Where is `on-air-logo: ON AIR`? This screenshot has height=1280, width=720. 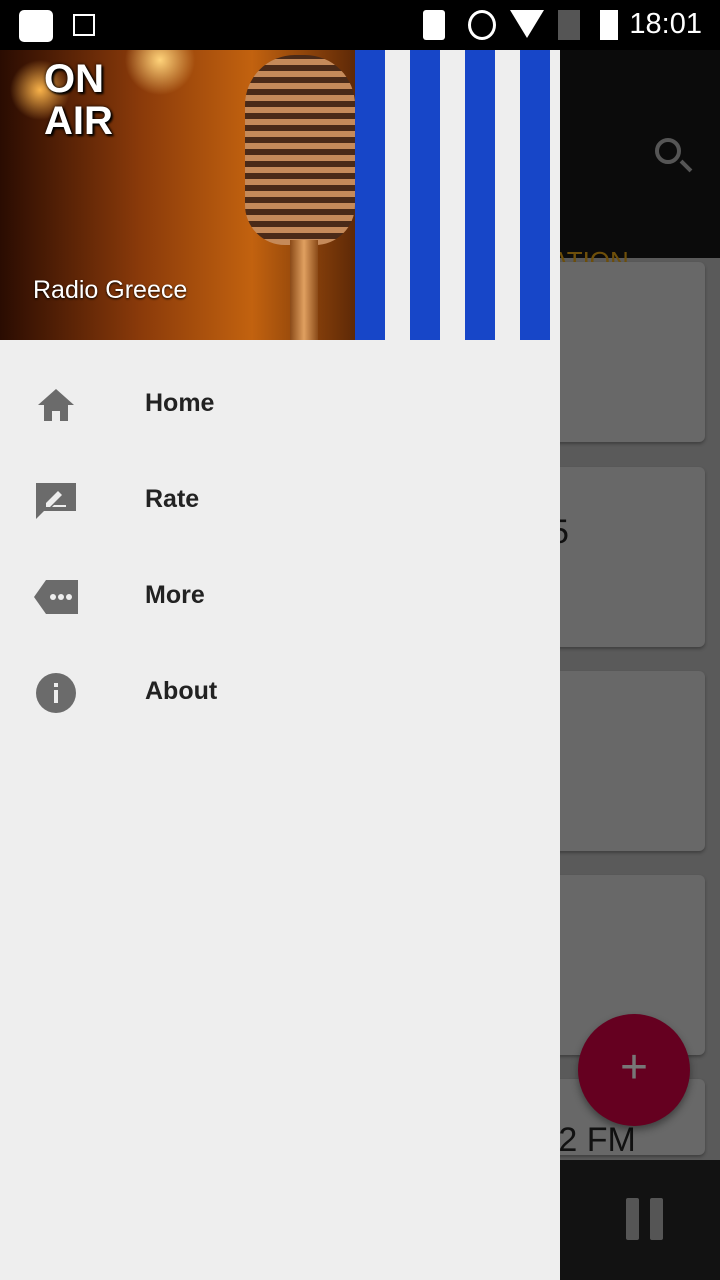
on-air-logo: ON AIR is located at coordinates (78, 100).